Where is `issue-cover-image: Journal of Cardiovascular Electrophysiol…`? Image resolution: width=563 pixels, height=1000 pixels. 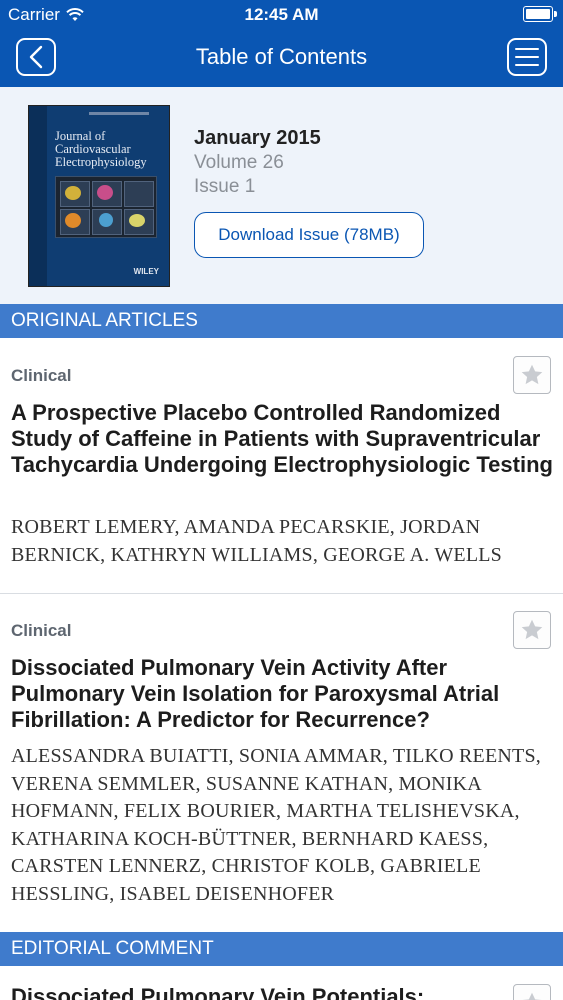 issue-cover-image: Journal of Cardiovascular Electrophysiol… is located at coordinates (99, 196).